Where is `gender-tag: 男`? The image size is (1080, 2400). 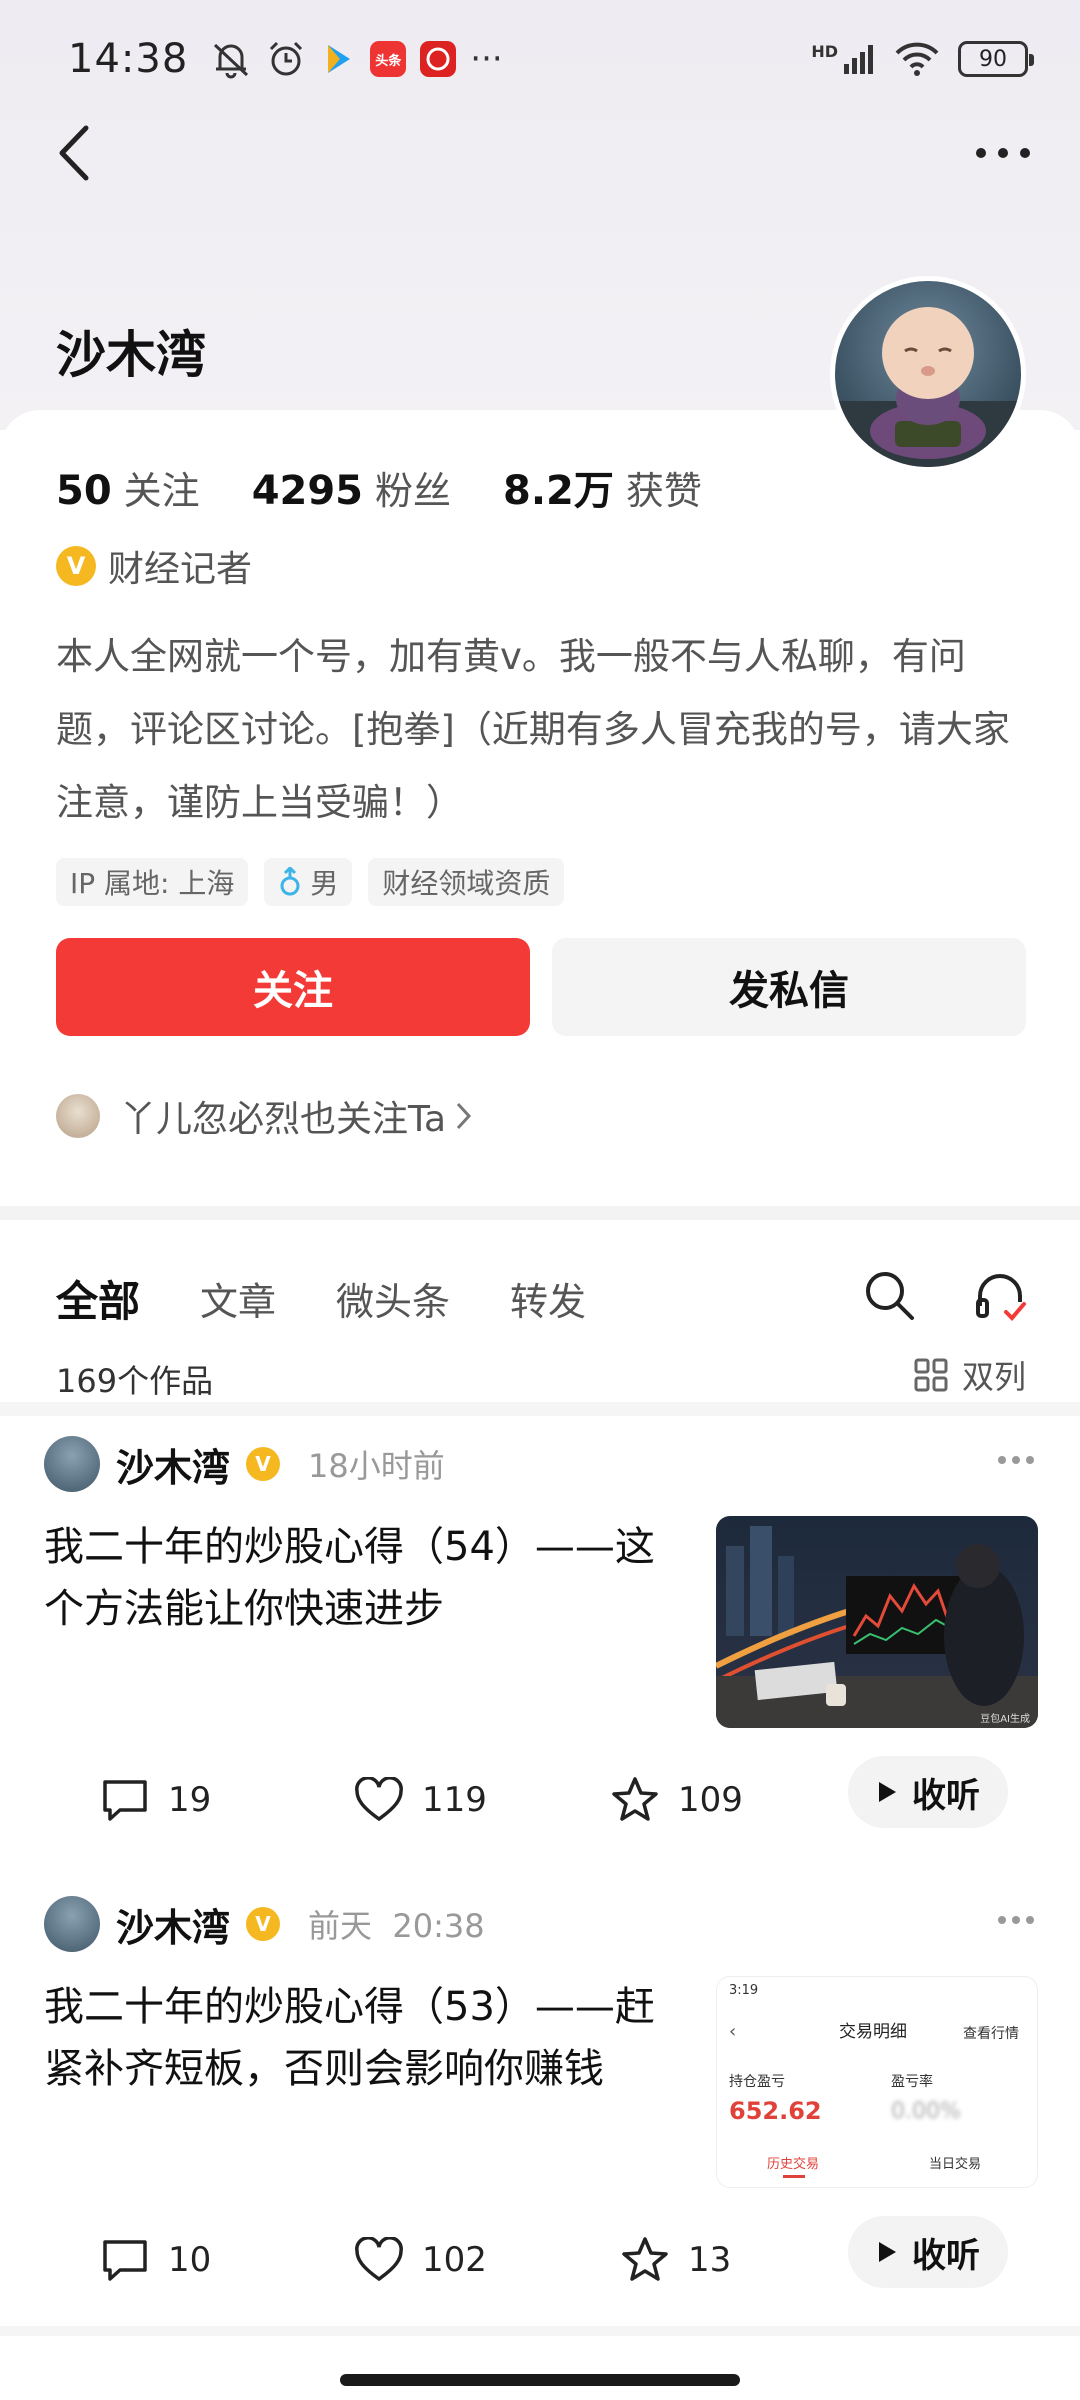 gender-tag: 男 is located at coordinates (308, 882).